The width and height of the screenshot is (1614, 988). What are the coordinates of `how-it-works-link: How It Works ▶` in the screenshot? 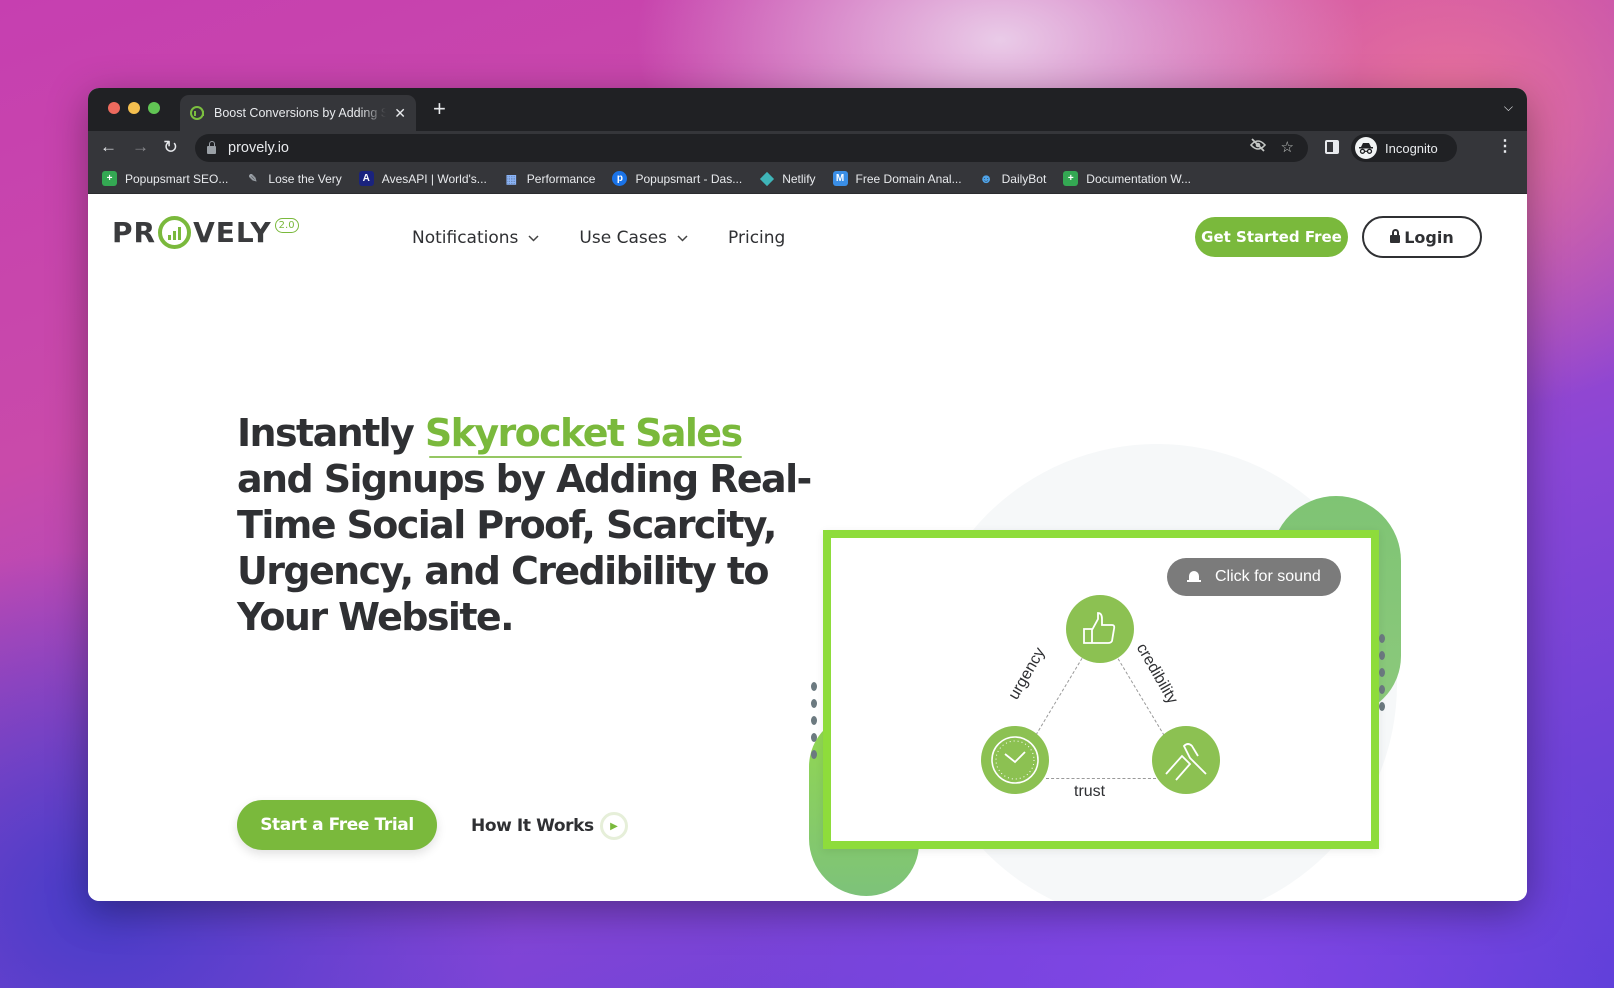 It's located at (549, 826).